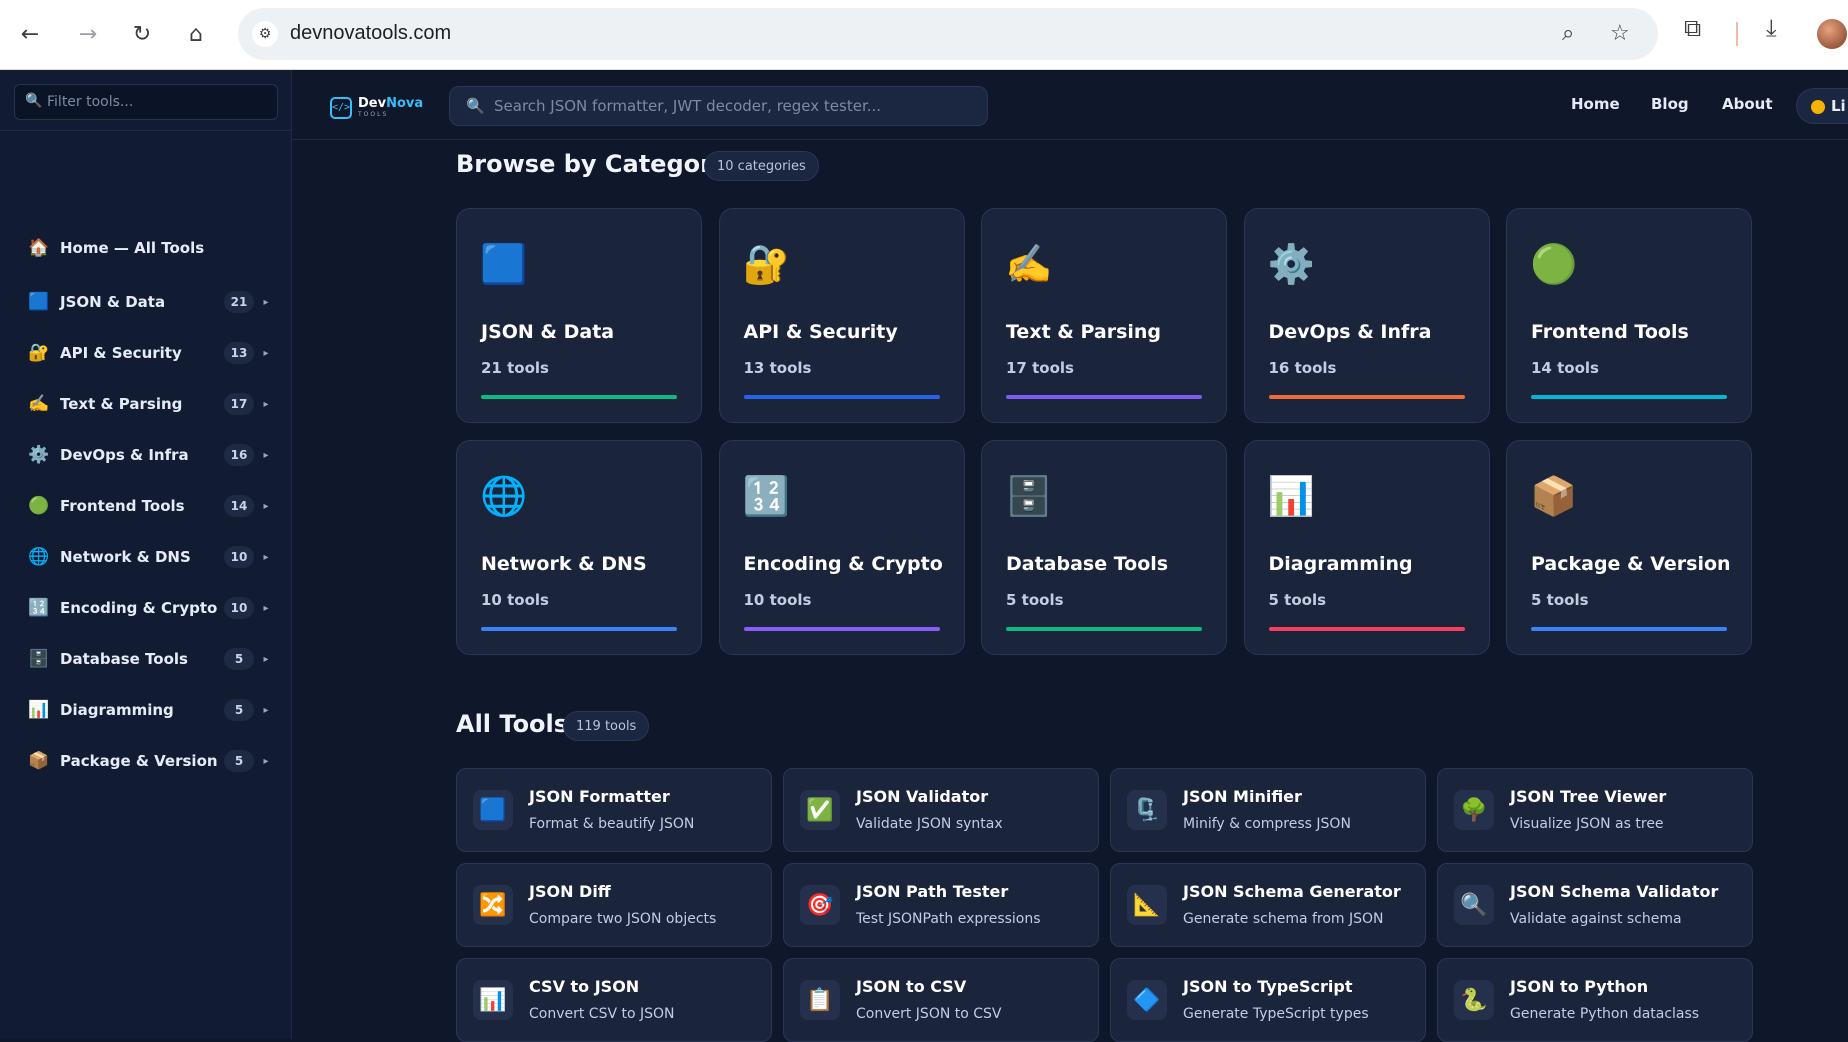 The width and height of the screenshot is (1848, 1042). What do you see at coordinates (1629, 315) in the screenshot?
I see `category-card-frontend-tools: 🟢 Frontend Tools 14 tools` at bounding box center [1629, 315].